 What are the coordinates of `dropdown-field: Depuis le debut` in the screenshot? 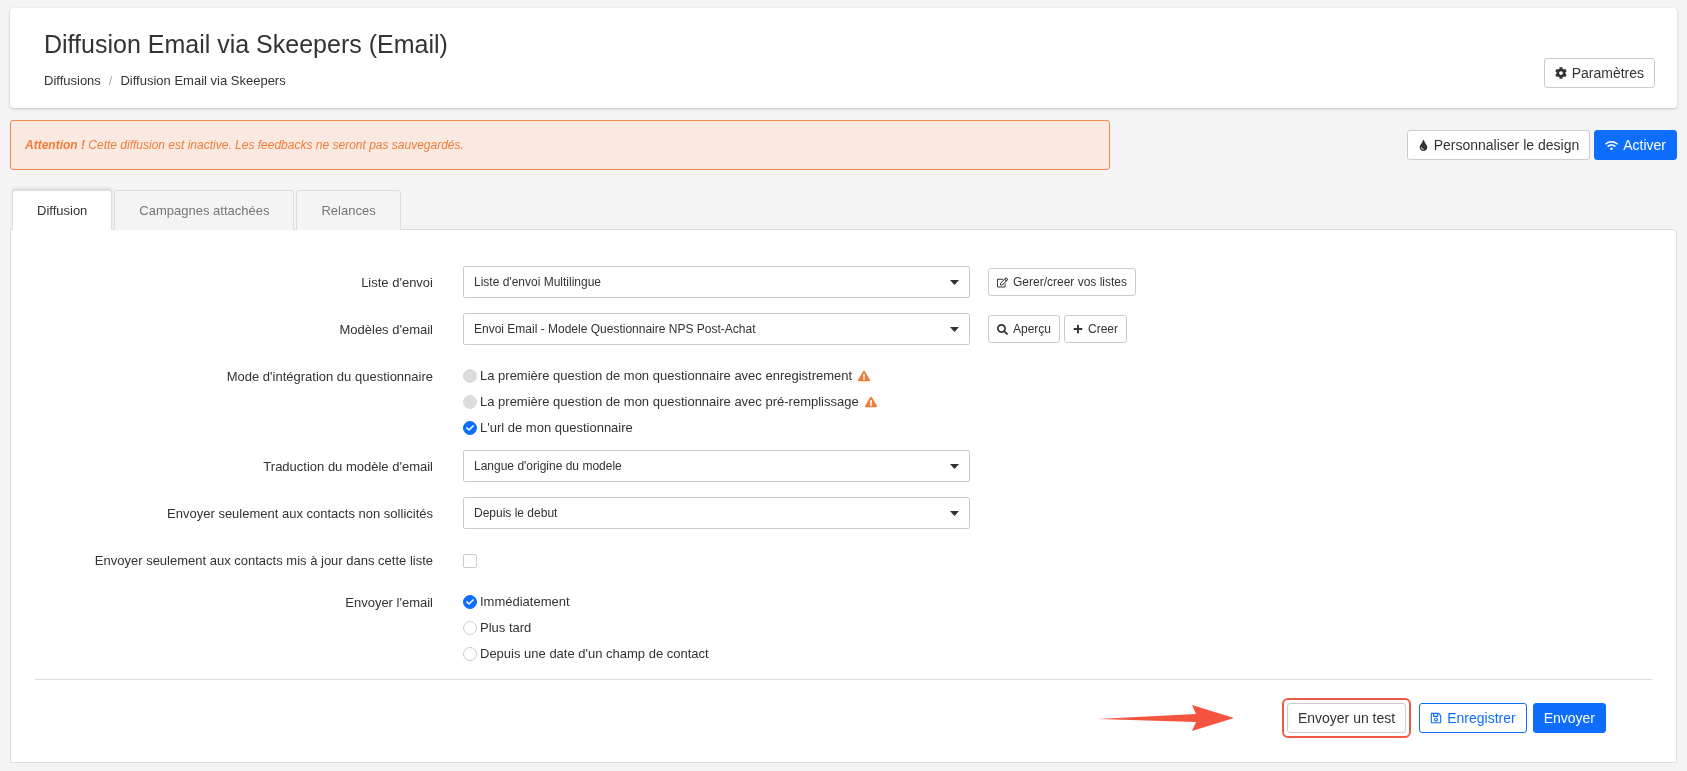 It's located at (716, 513).